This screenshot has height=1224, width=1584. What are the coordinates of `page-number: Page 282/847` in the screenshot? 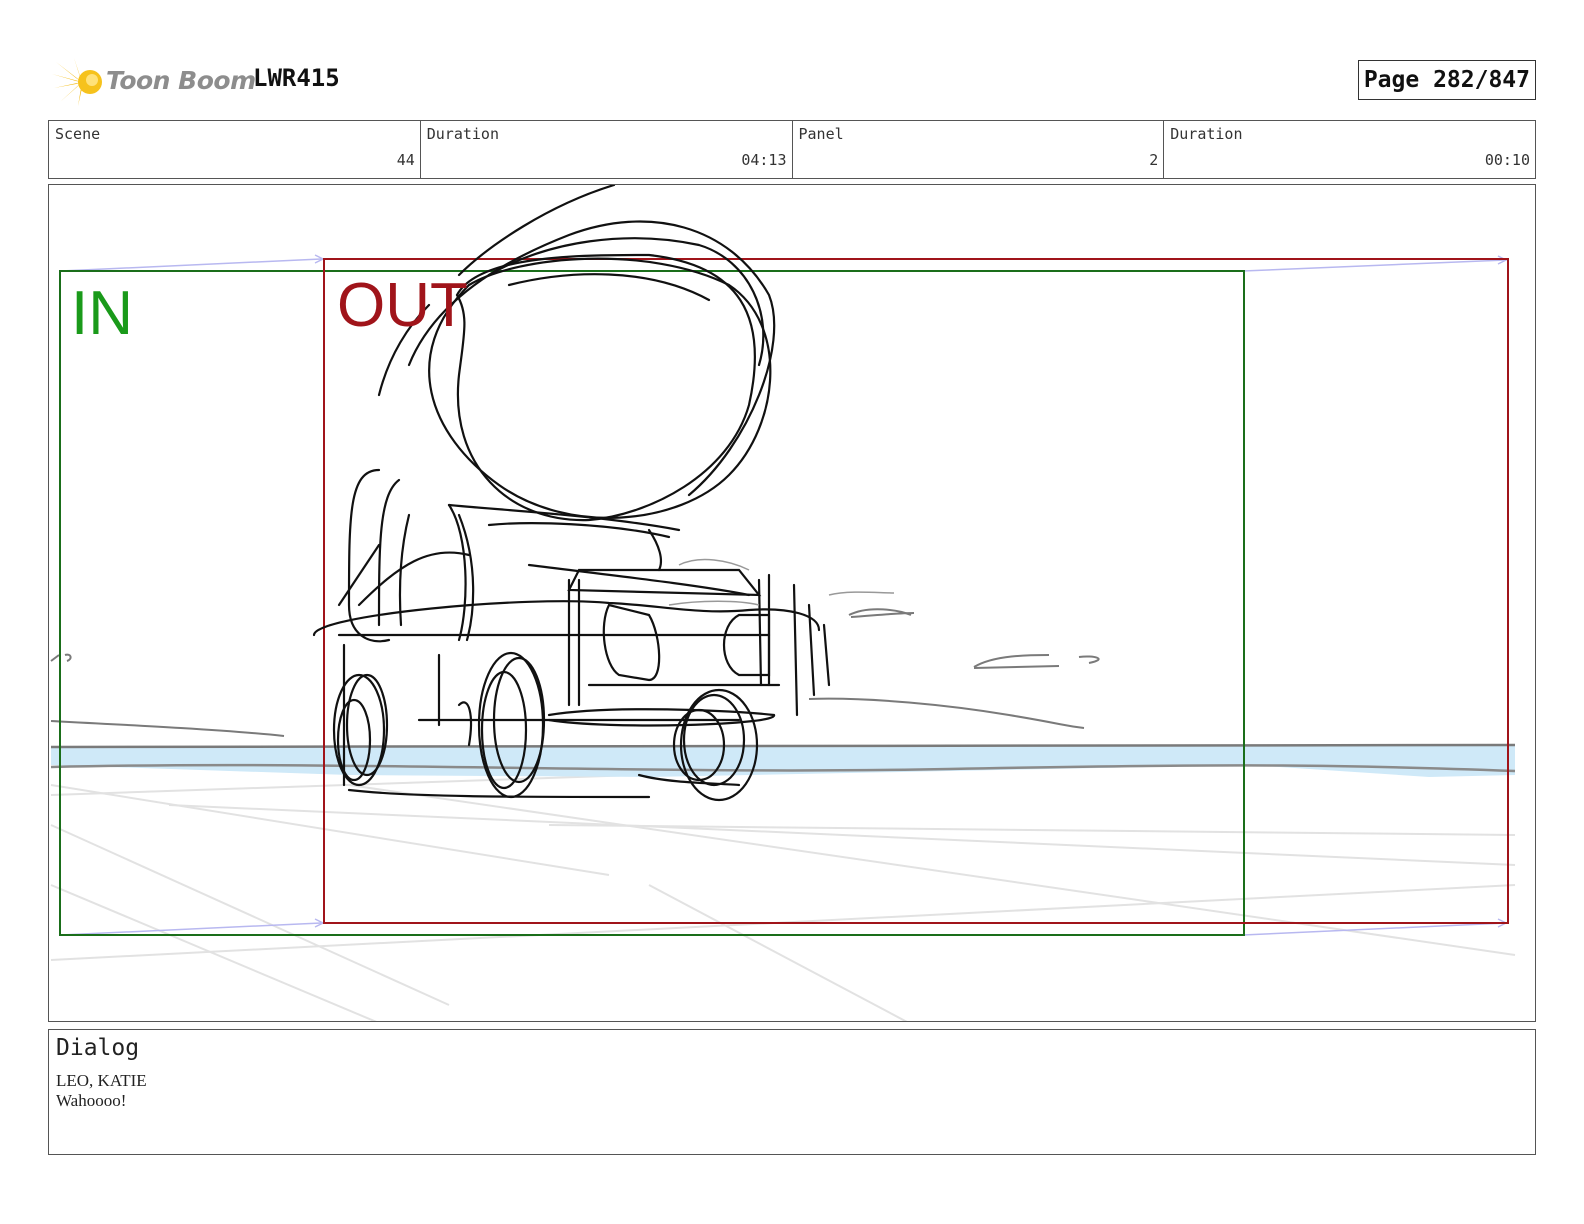 It's located at (1446, 80).